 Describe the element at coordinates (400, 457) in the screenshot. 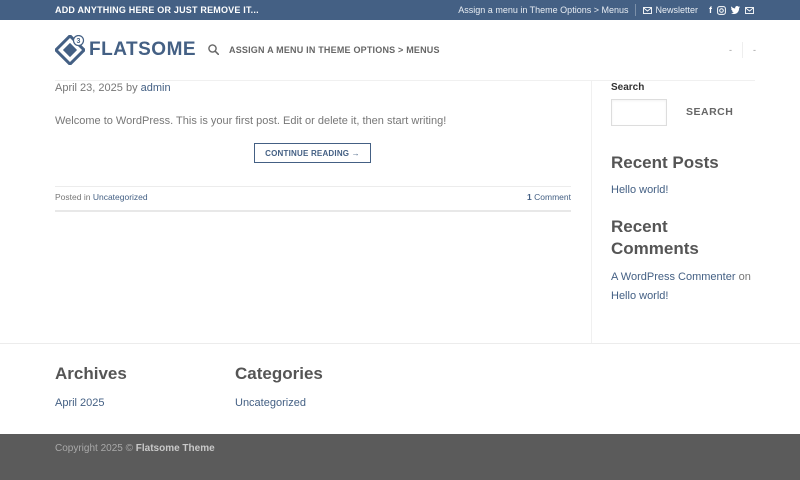

I see `absolute-footer: Copyright 2025 © Flatsome Theme` at that location.